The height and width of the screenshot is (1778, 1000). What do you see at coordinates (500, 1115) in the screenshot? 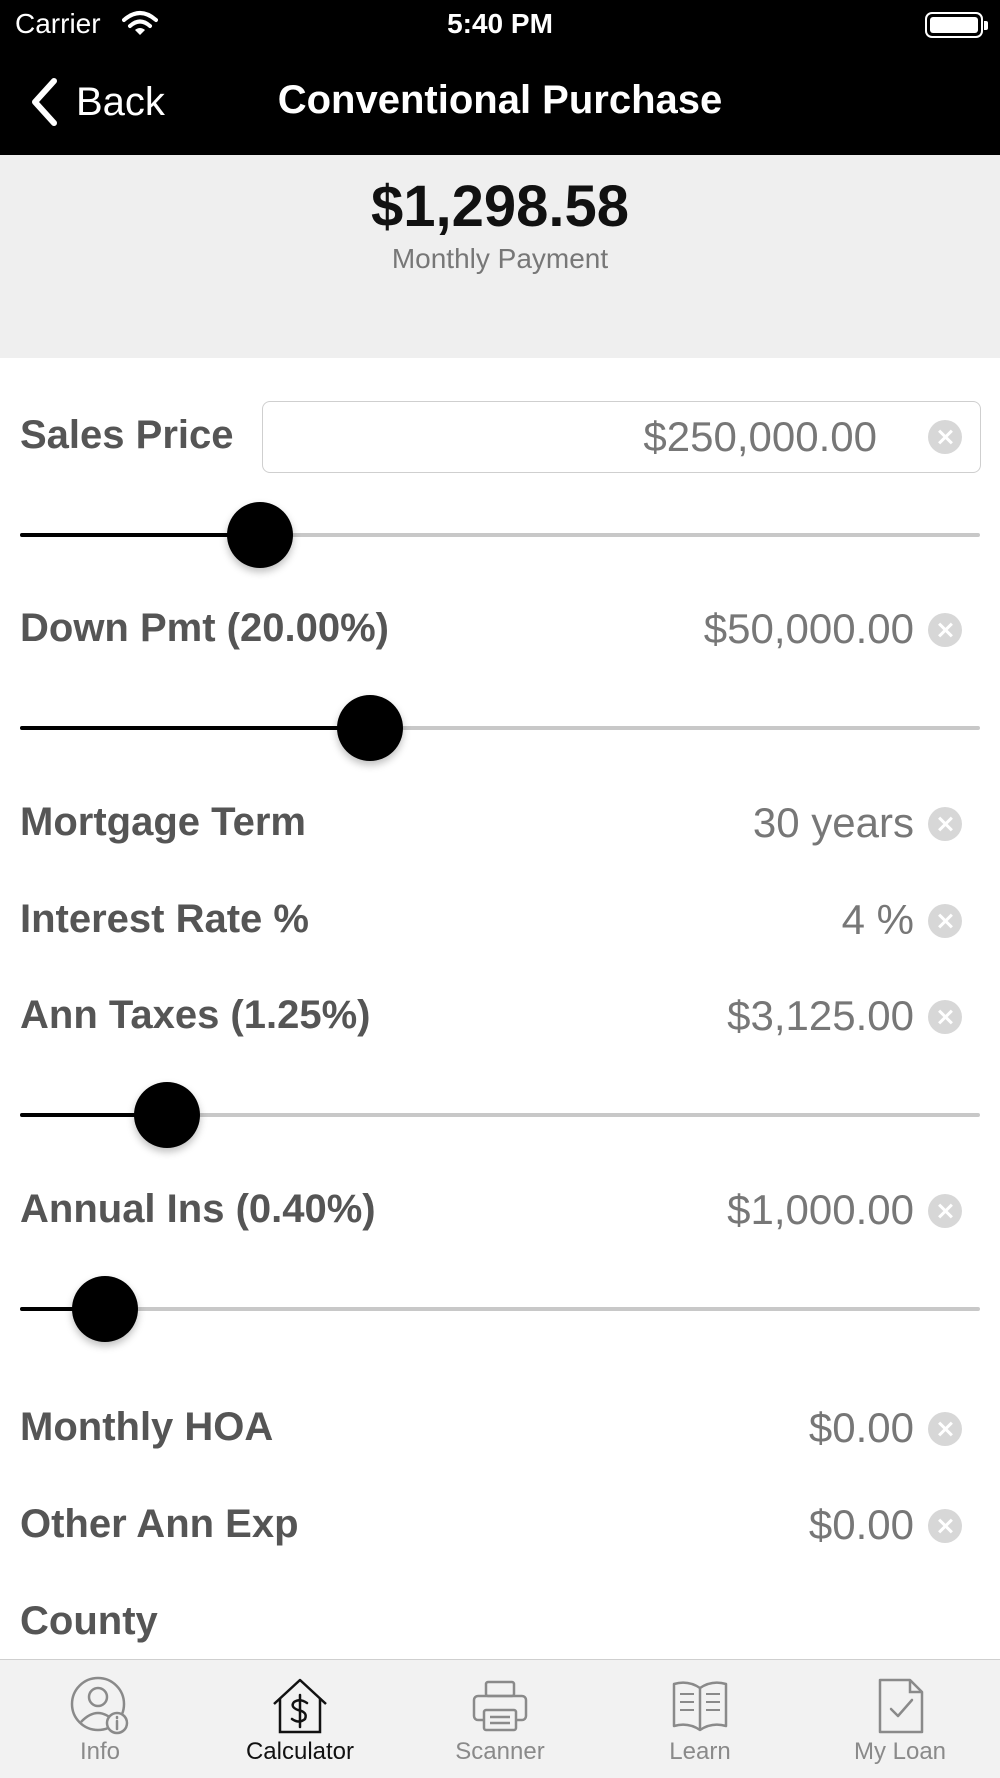
I see `annual-taxes-slider` at bounding box center [500, 1115].